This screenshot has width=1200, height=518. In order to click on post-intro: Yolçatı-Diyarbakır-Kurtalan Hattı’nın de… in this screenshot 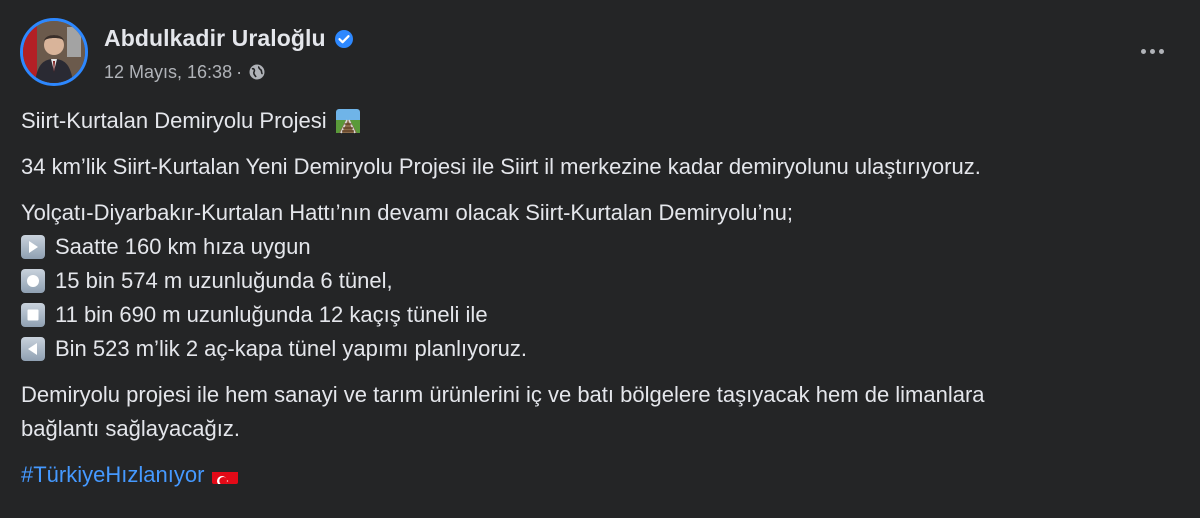, I will do `click(407, 212)`.